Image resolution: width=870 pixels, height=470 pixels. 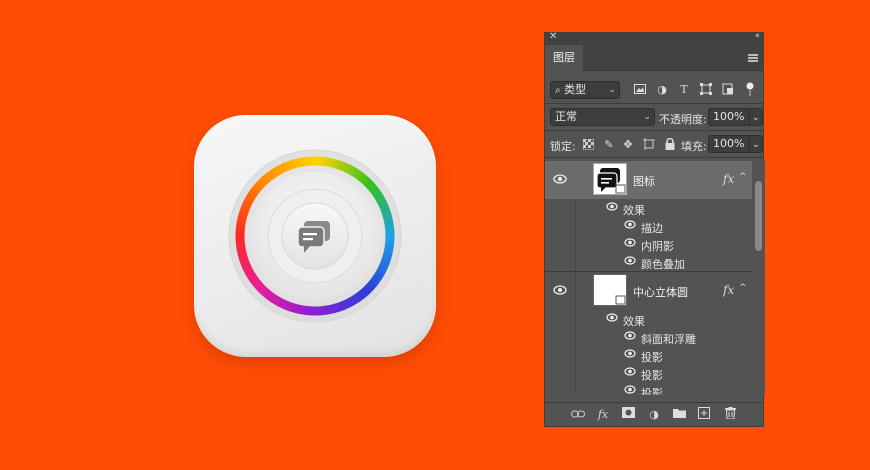 I want to click on new-layer-icon, so click(x=704, y=415).